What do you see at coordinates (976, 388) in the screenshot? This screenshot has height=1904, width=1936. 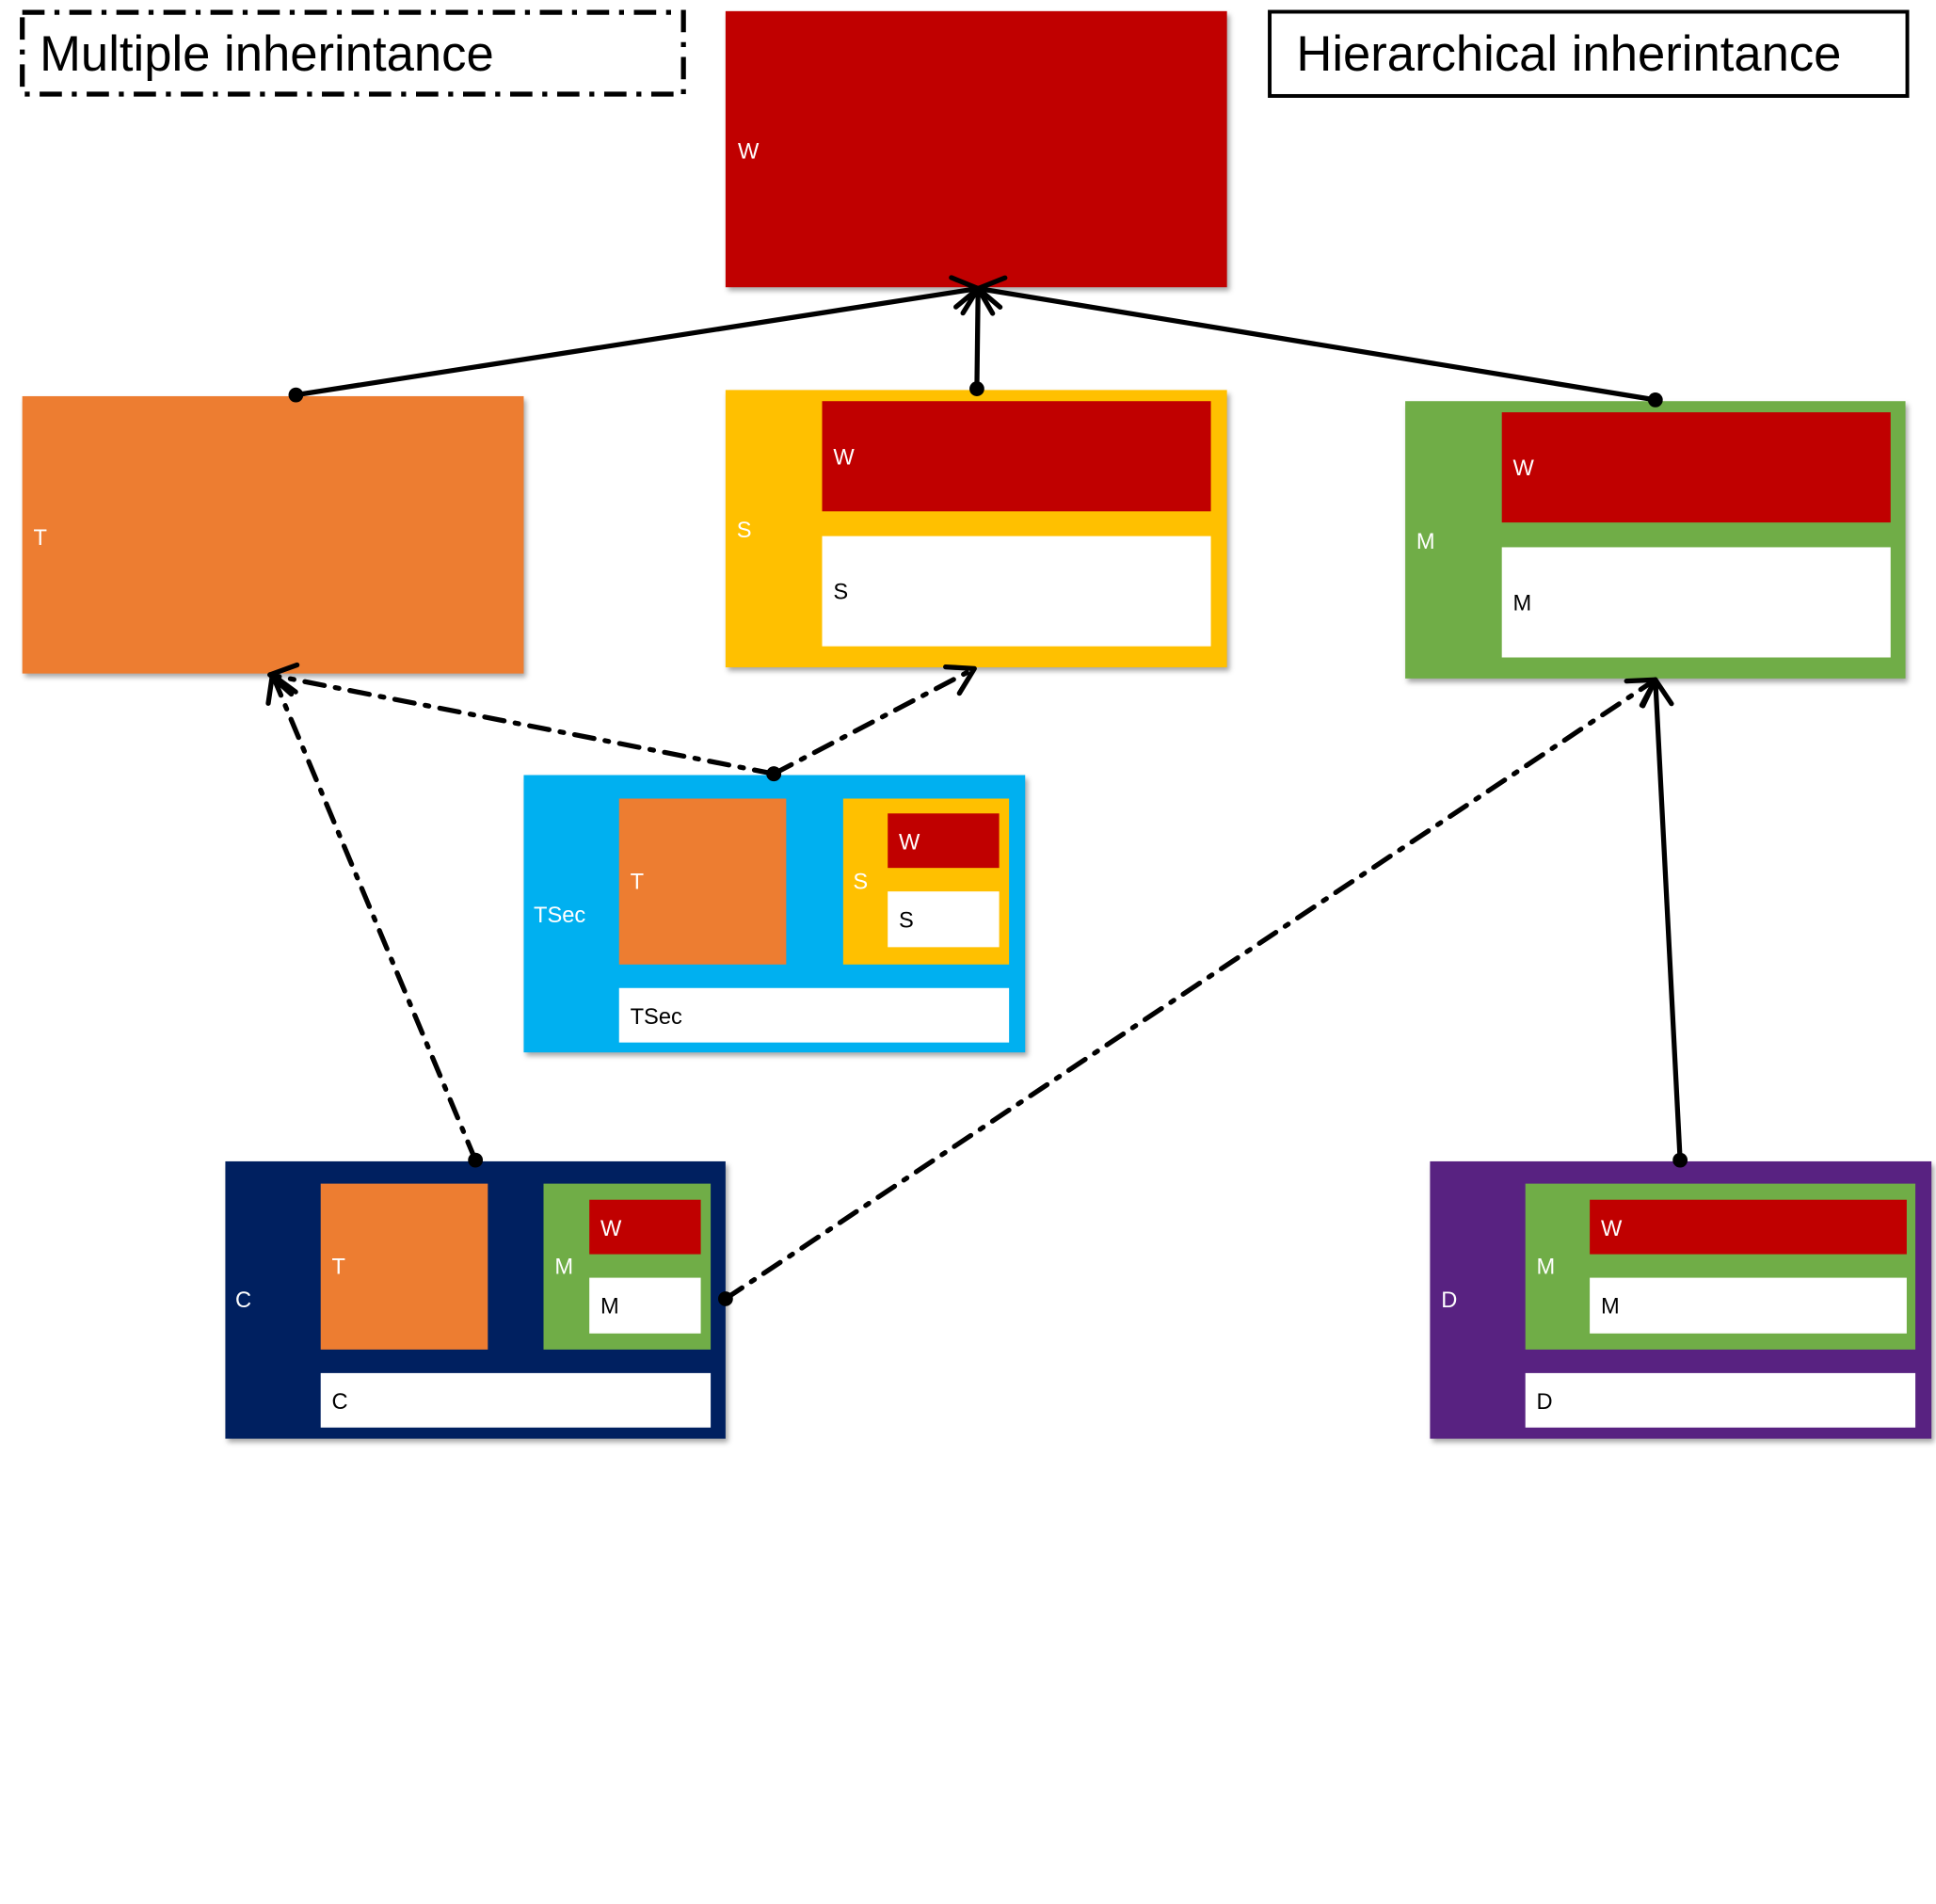 I see `link-s-origin-dot` at bounding box center [976, 388].